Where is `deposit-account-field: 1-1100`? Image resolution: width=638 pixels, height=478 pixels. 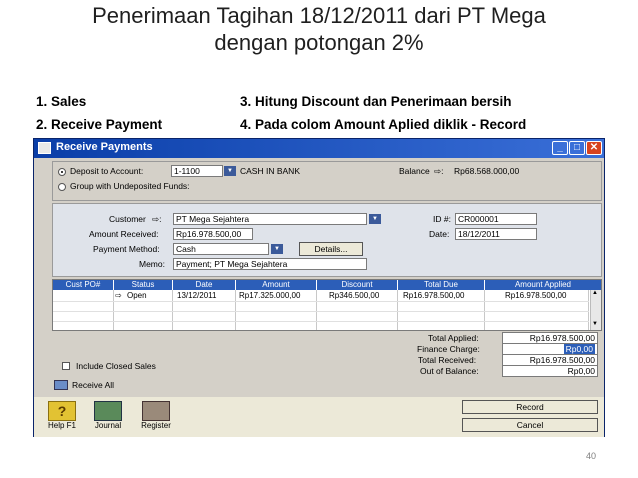 deposit-account-field: 1-1100 is located at coordinates (197, 171).